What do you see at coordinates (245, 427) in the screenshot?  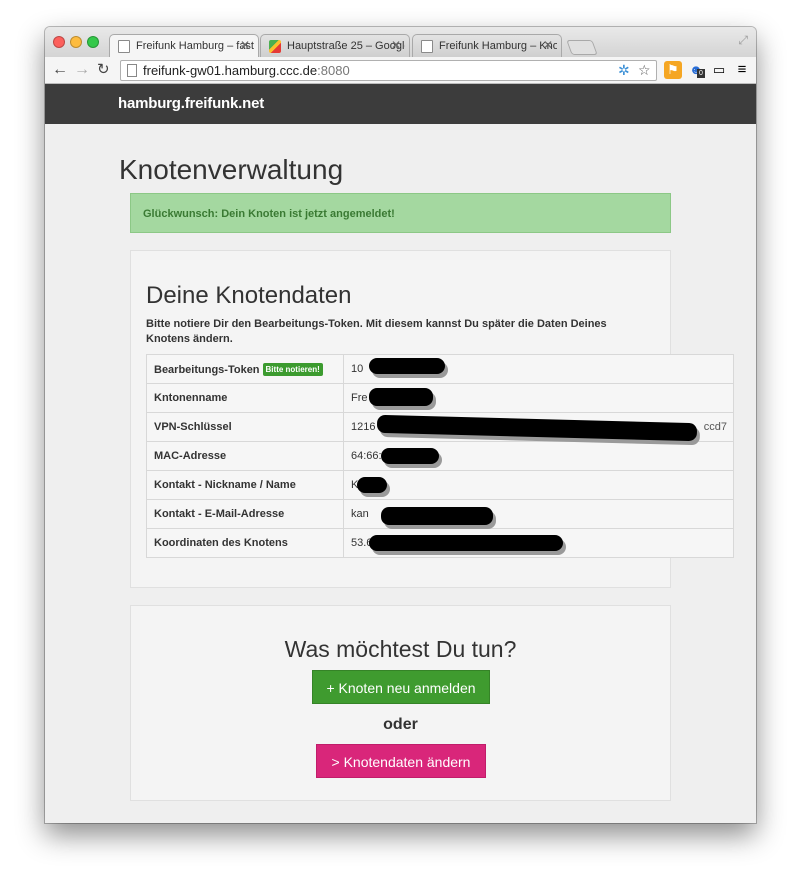 I see `row-key: VPN-Schlüssel` at bounding box center [245, 427].